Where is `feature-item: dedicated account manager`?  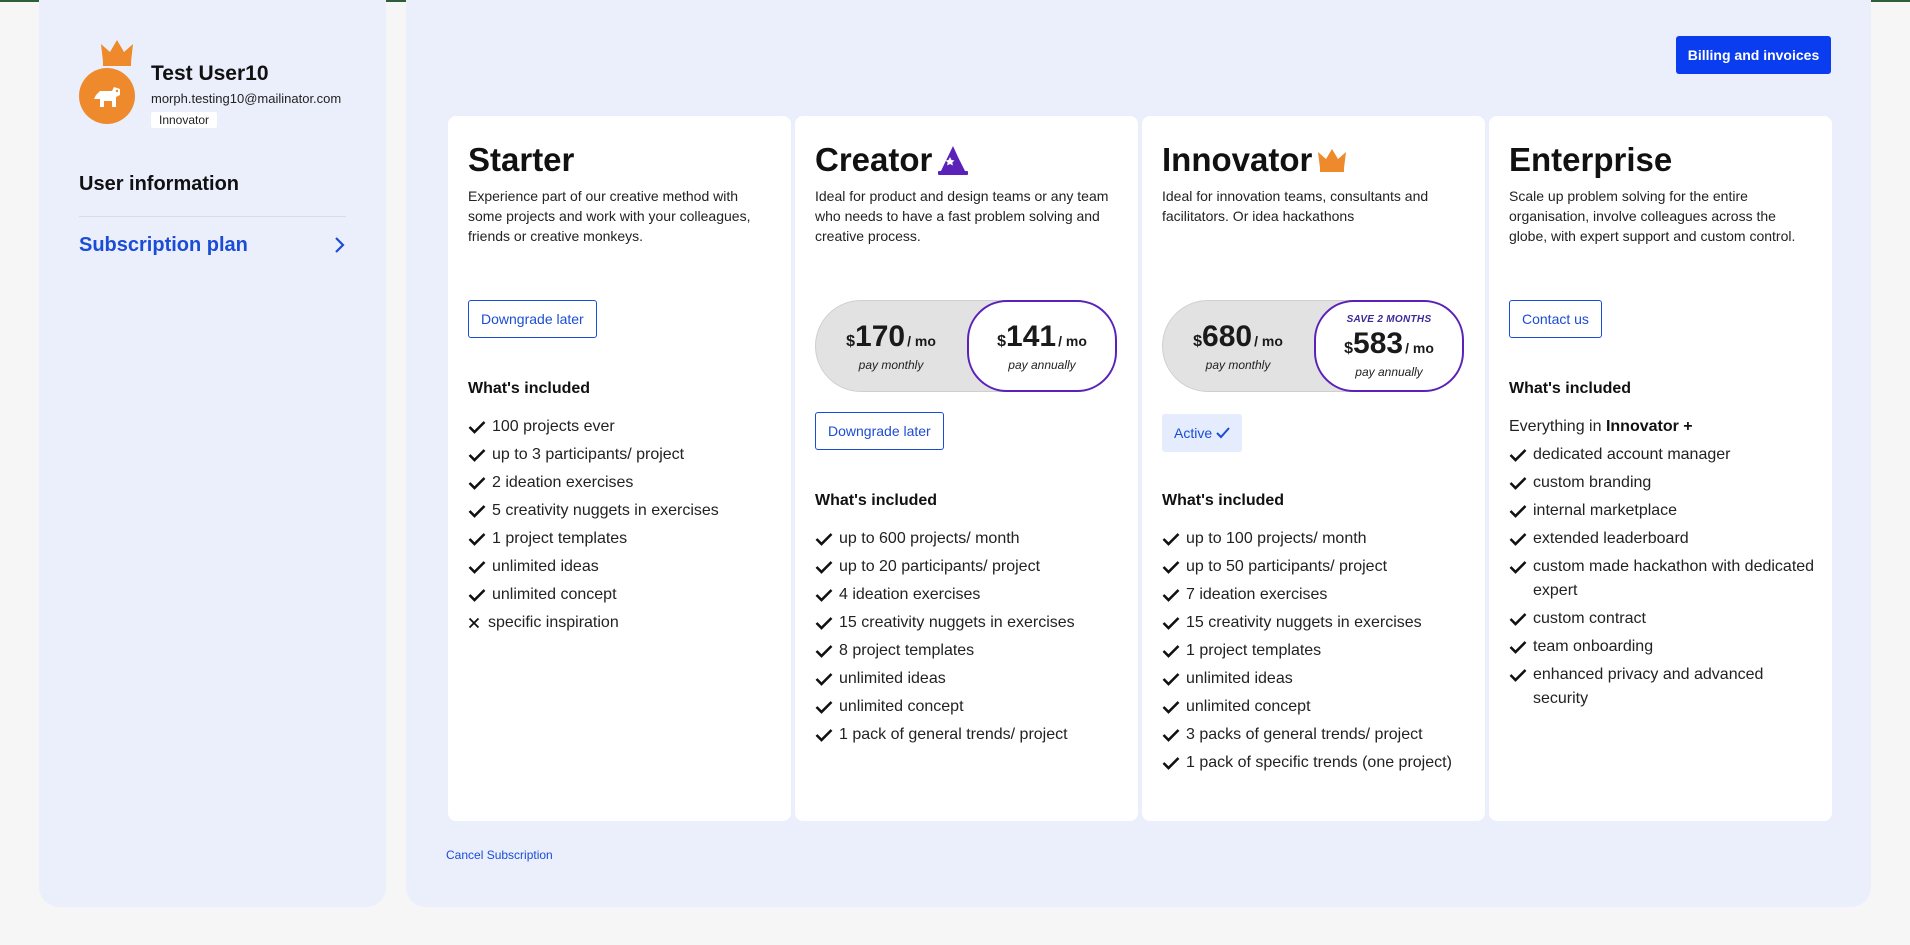
feature-item: dedicated account manager is located at coordinates (1664, 455).